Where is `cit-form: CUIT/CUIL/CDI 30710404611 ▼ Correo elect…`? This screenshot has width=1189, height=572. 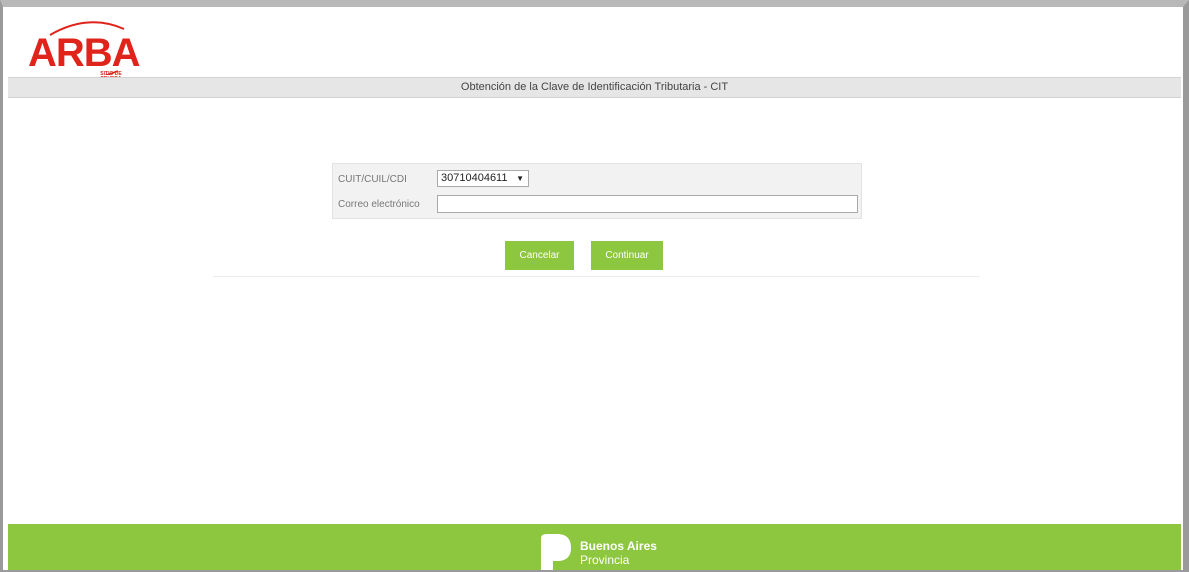 cit-form: CUIT/CUIL/CDI 30710404611 ▼ Correo elect… is located at coordinates (597, 191).